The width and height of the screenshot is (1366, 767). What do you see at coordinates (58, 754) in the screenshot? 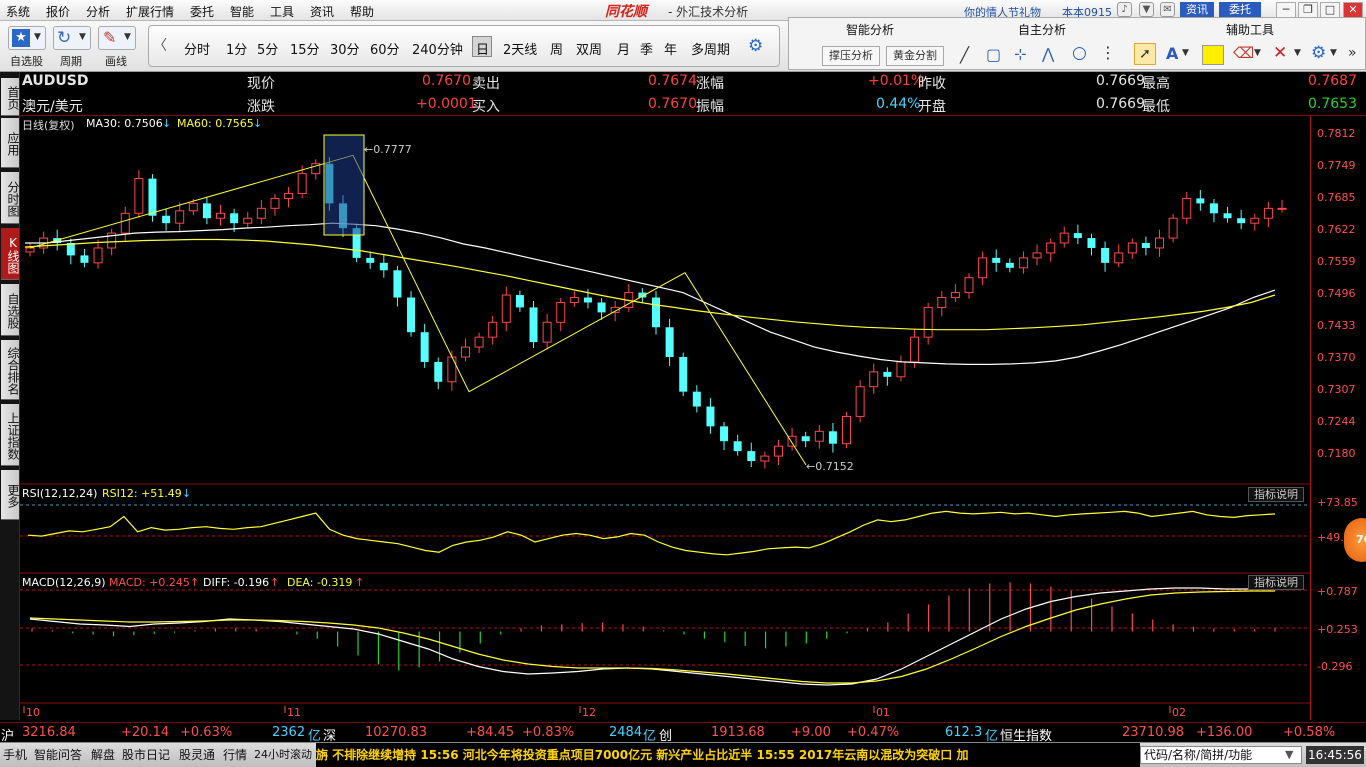
I see `status-smart-qa: 智能问答` at bounding box center [58, 754].